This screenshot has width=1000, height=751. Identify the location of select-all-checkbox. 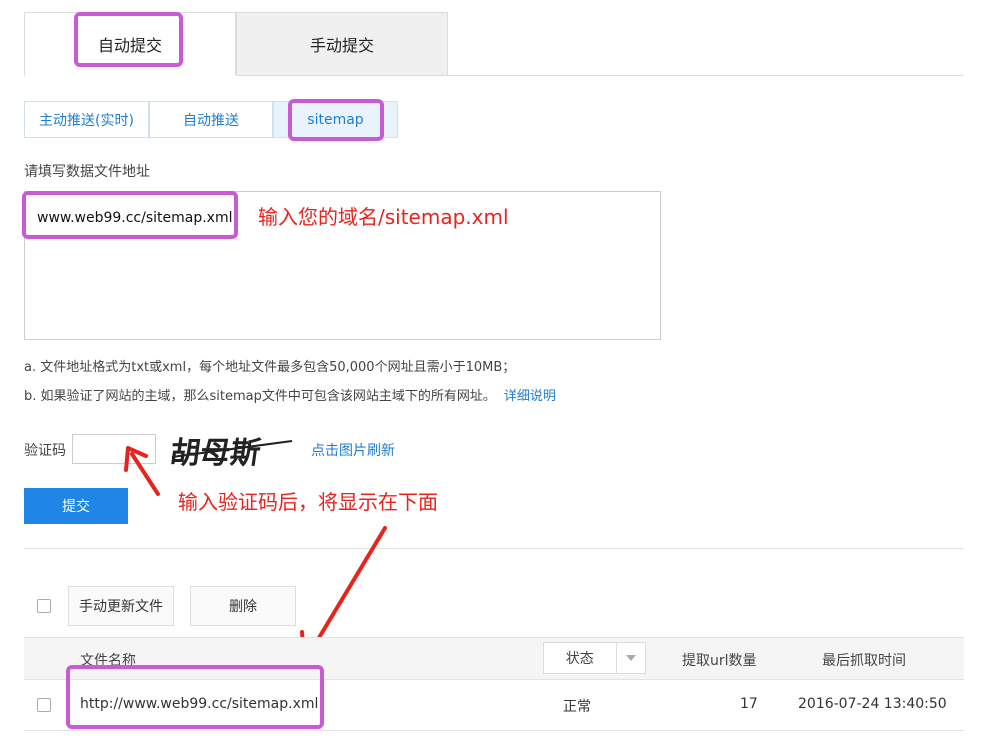
(44, 606).